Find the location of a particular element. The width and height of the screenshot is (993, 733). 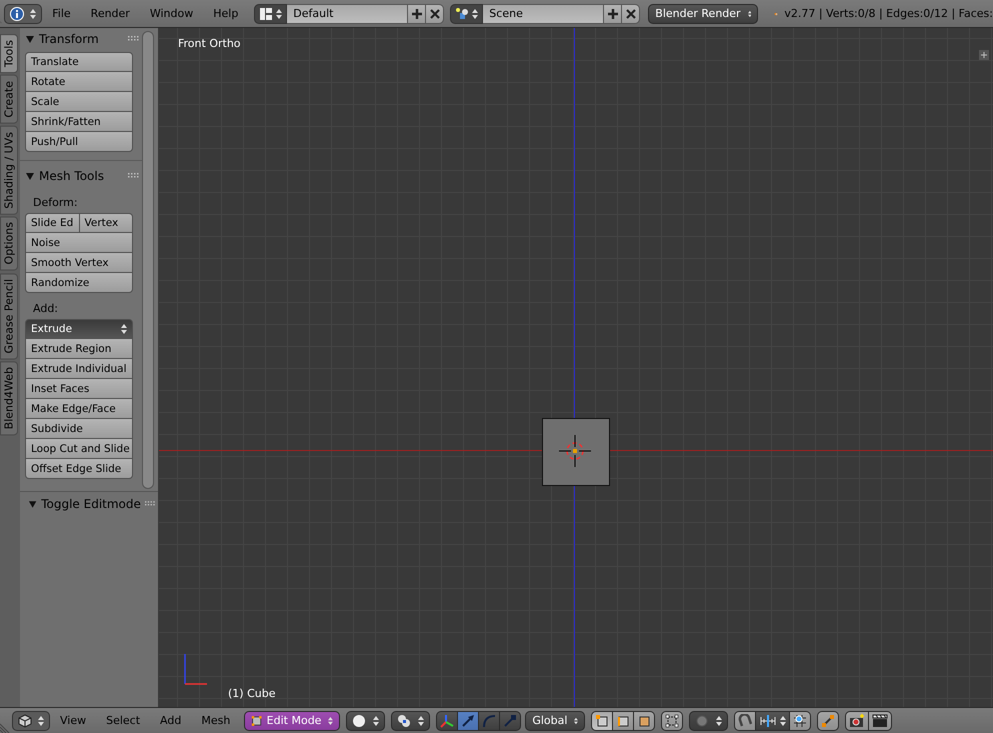

tool-button: Subdivide is located at coordinates (79, 429).